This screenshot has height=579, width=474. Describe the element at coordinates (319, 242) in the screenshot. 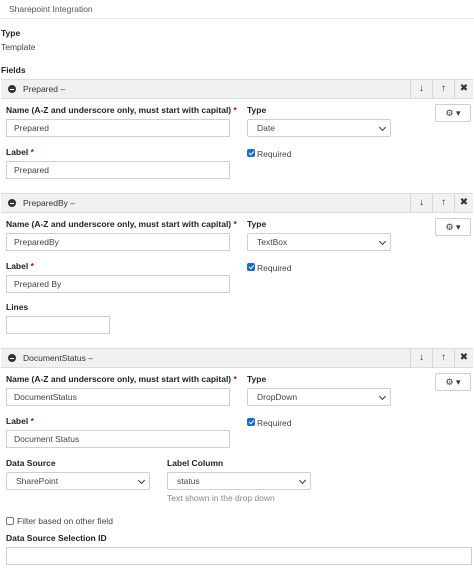

I see `type-select: TextBox` at that location.